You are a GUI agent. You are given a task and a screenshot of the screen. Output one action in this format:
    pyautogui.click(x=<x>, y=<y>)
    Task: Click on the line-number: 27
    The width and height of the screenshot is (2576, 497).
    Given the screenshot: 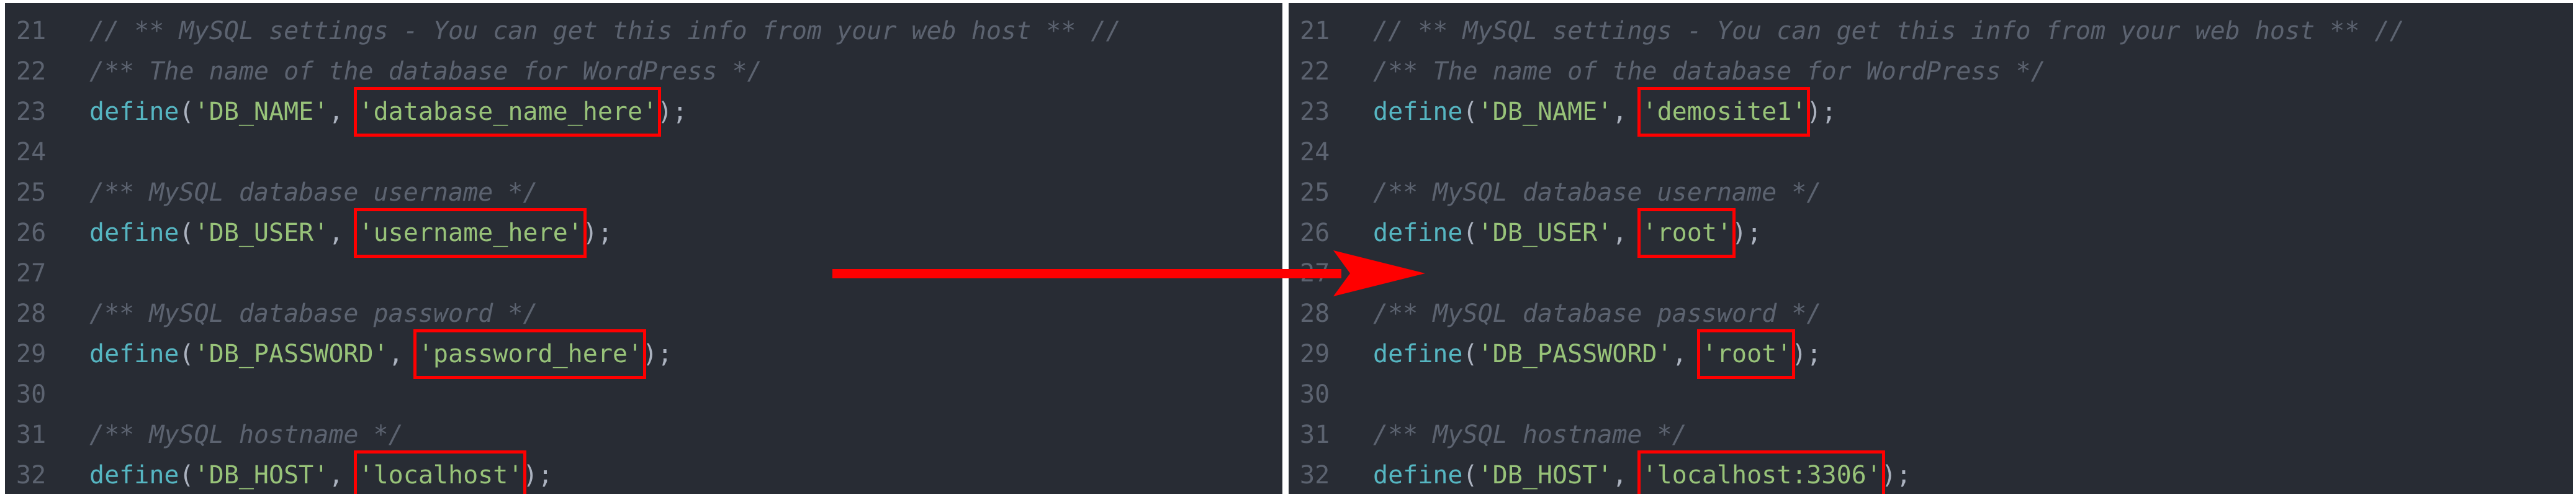 What is the action you would take?
    pyautogui.click(x=31, y=273)
    